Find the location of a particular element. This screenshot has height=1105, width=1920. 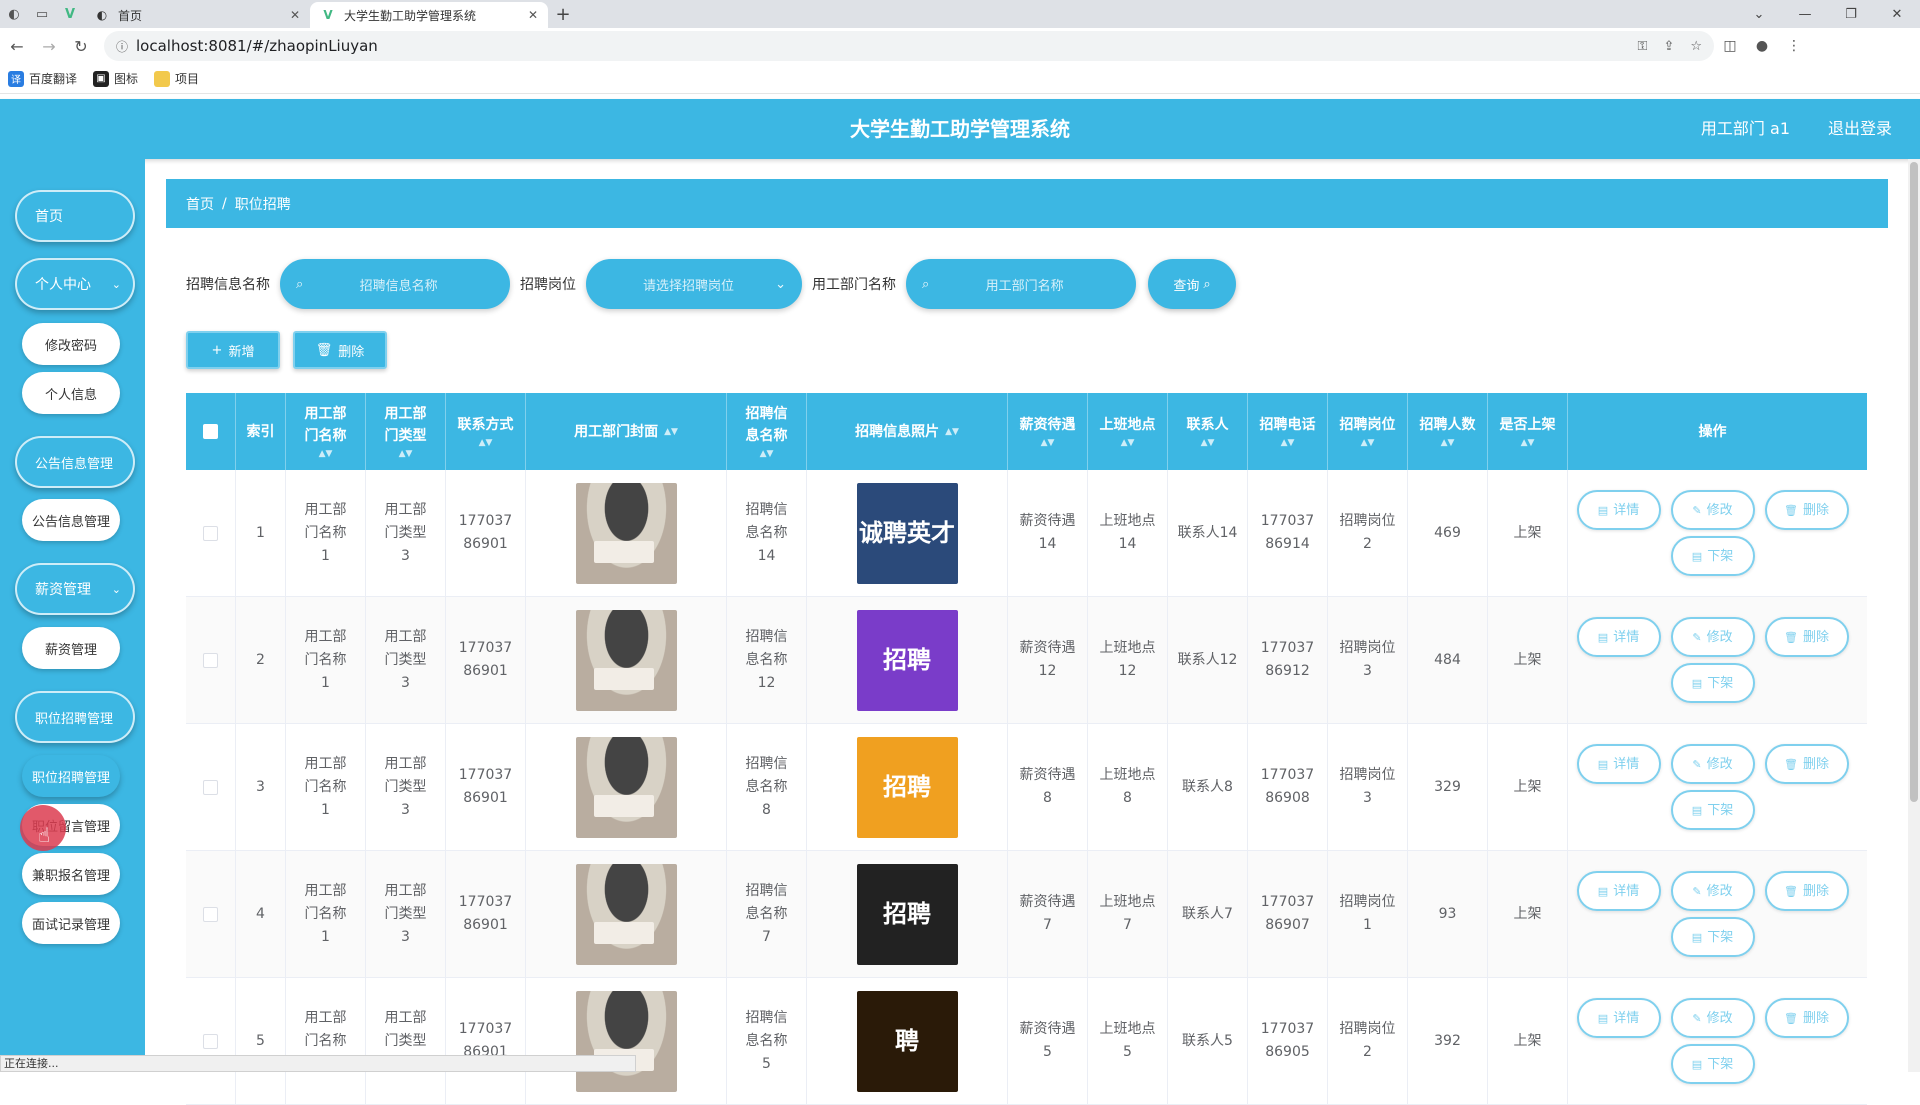

header-listed: 是否上架 ▲▼ is located at coordinates (1528, 431).